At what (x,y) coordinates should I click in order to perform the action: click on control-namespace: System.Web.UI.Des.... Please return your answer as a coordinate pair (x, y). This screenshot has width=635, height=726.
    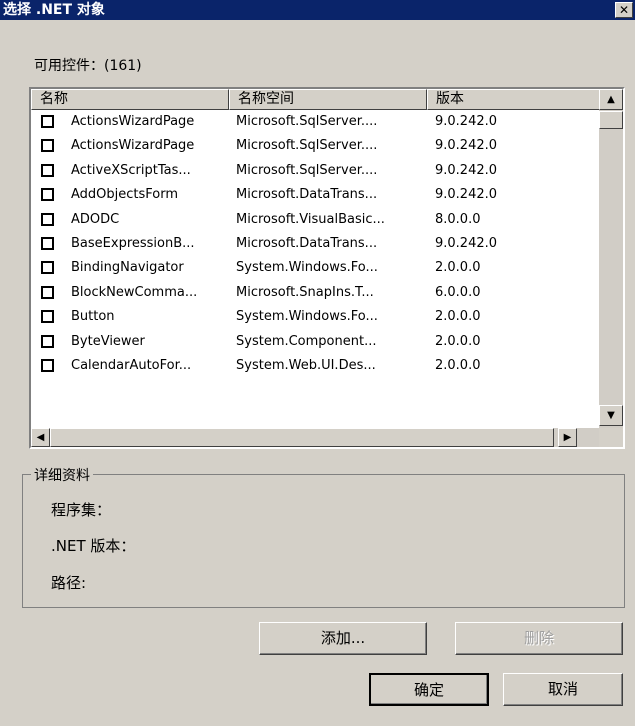
    Looking at the image, I should click on (306, 365).